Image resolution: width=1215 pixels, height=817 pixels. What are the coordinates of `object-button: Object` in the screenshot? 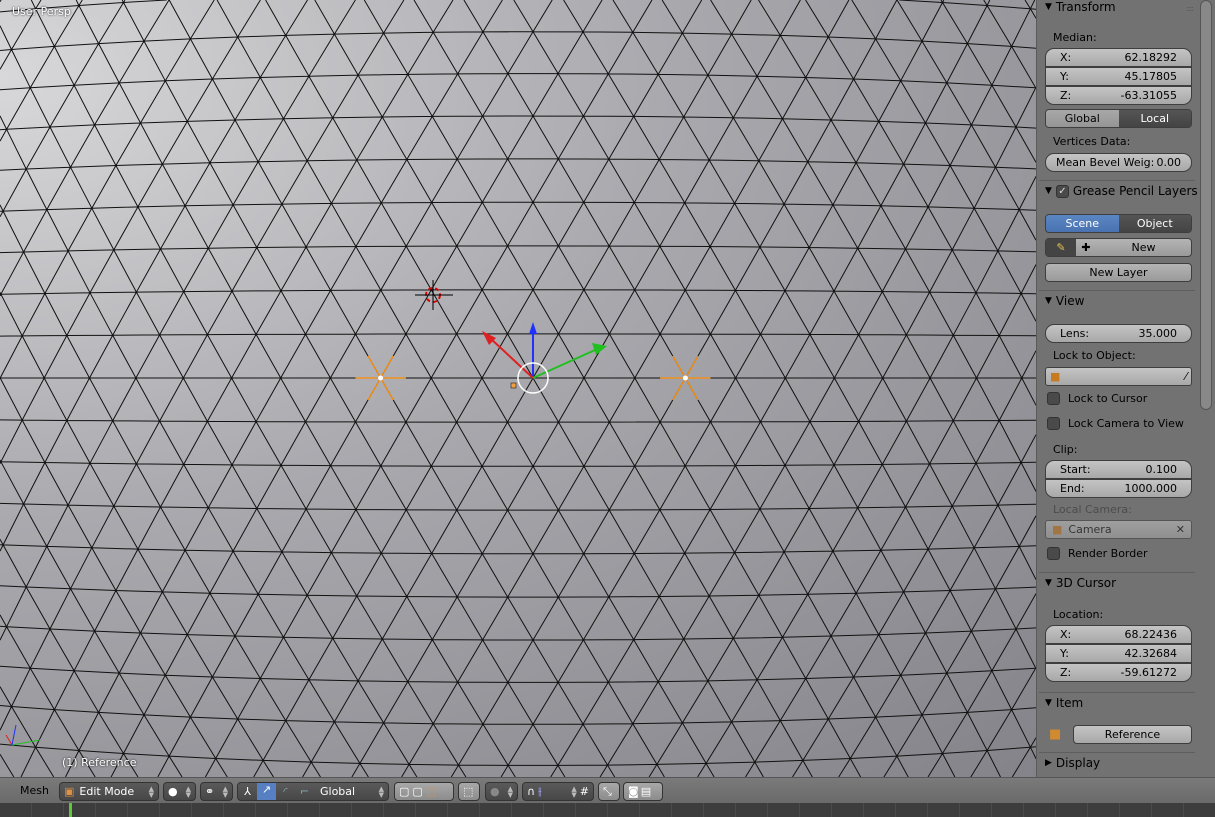 It's located at (1154, 223).